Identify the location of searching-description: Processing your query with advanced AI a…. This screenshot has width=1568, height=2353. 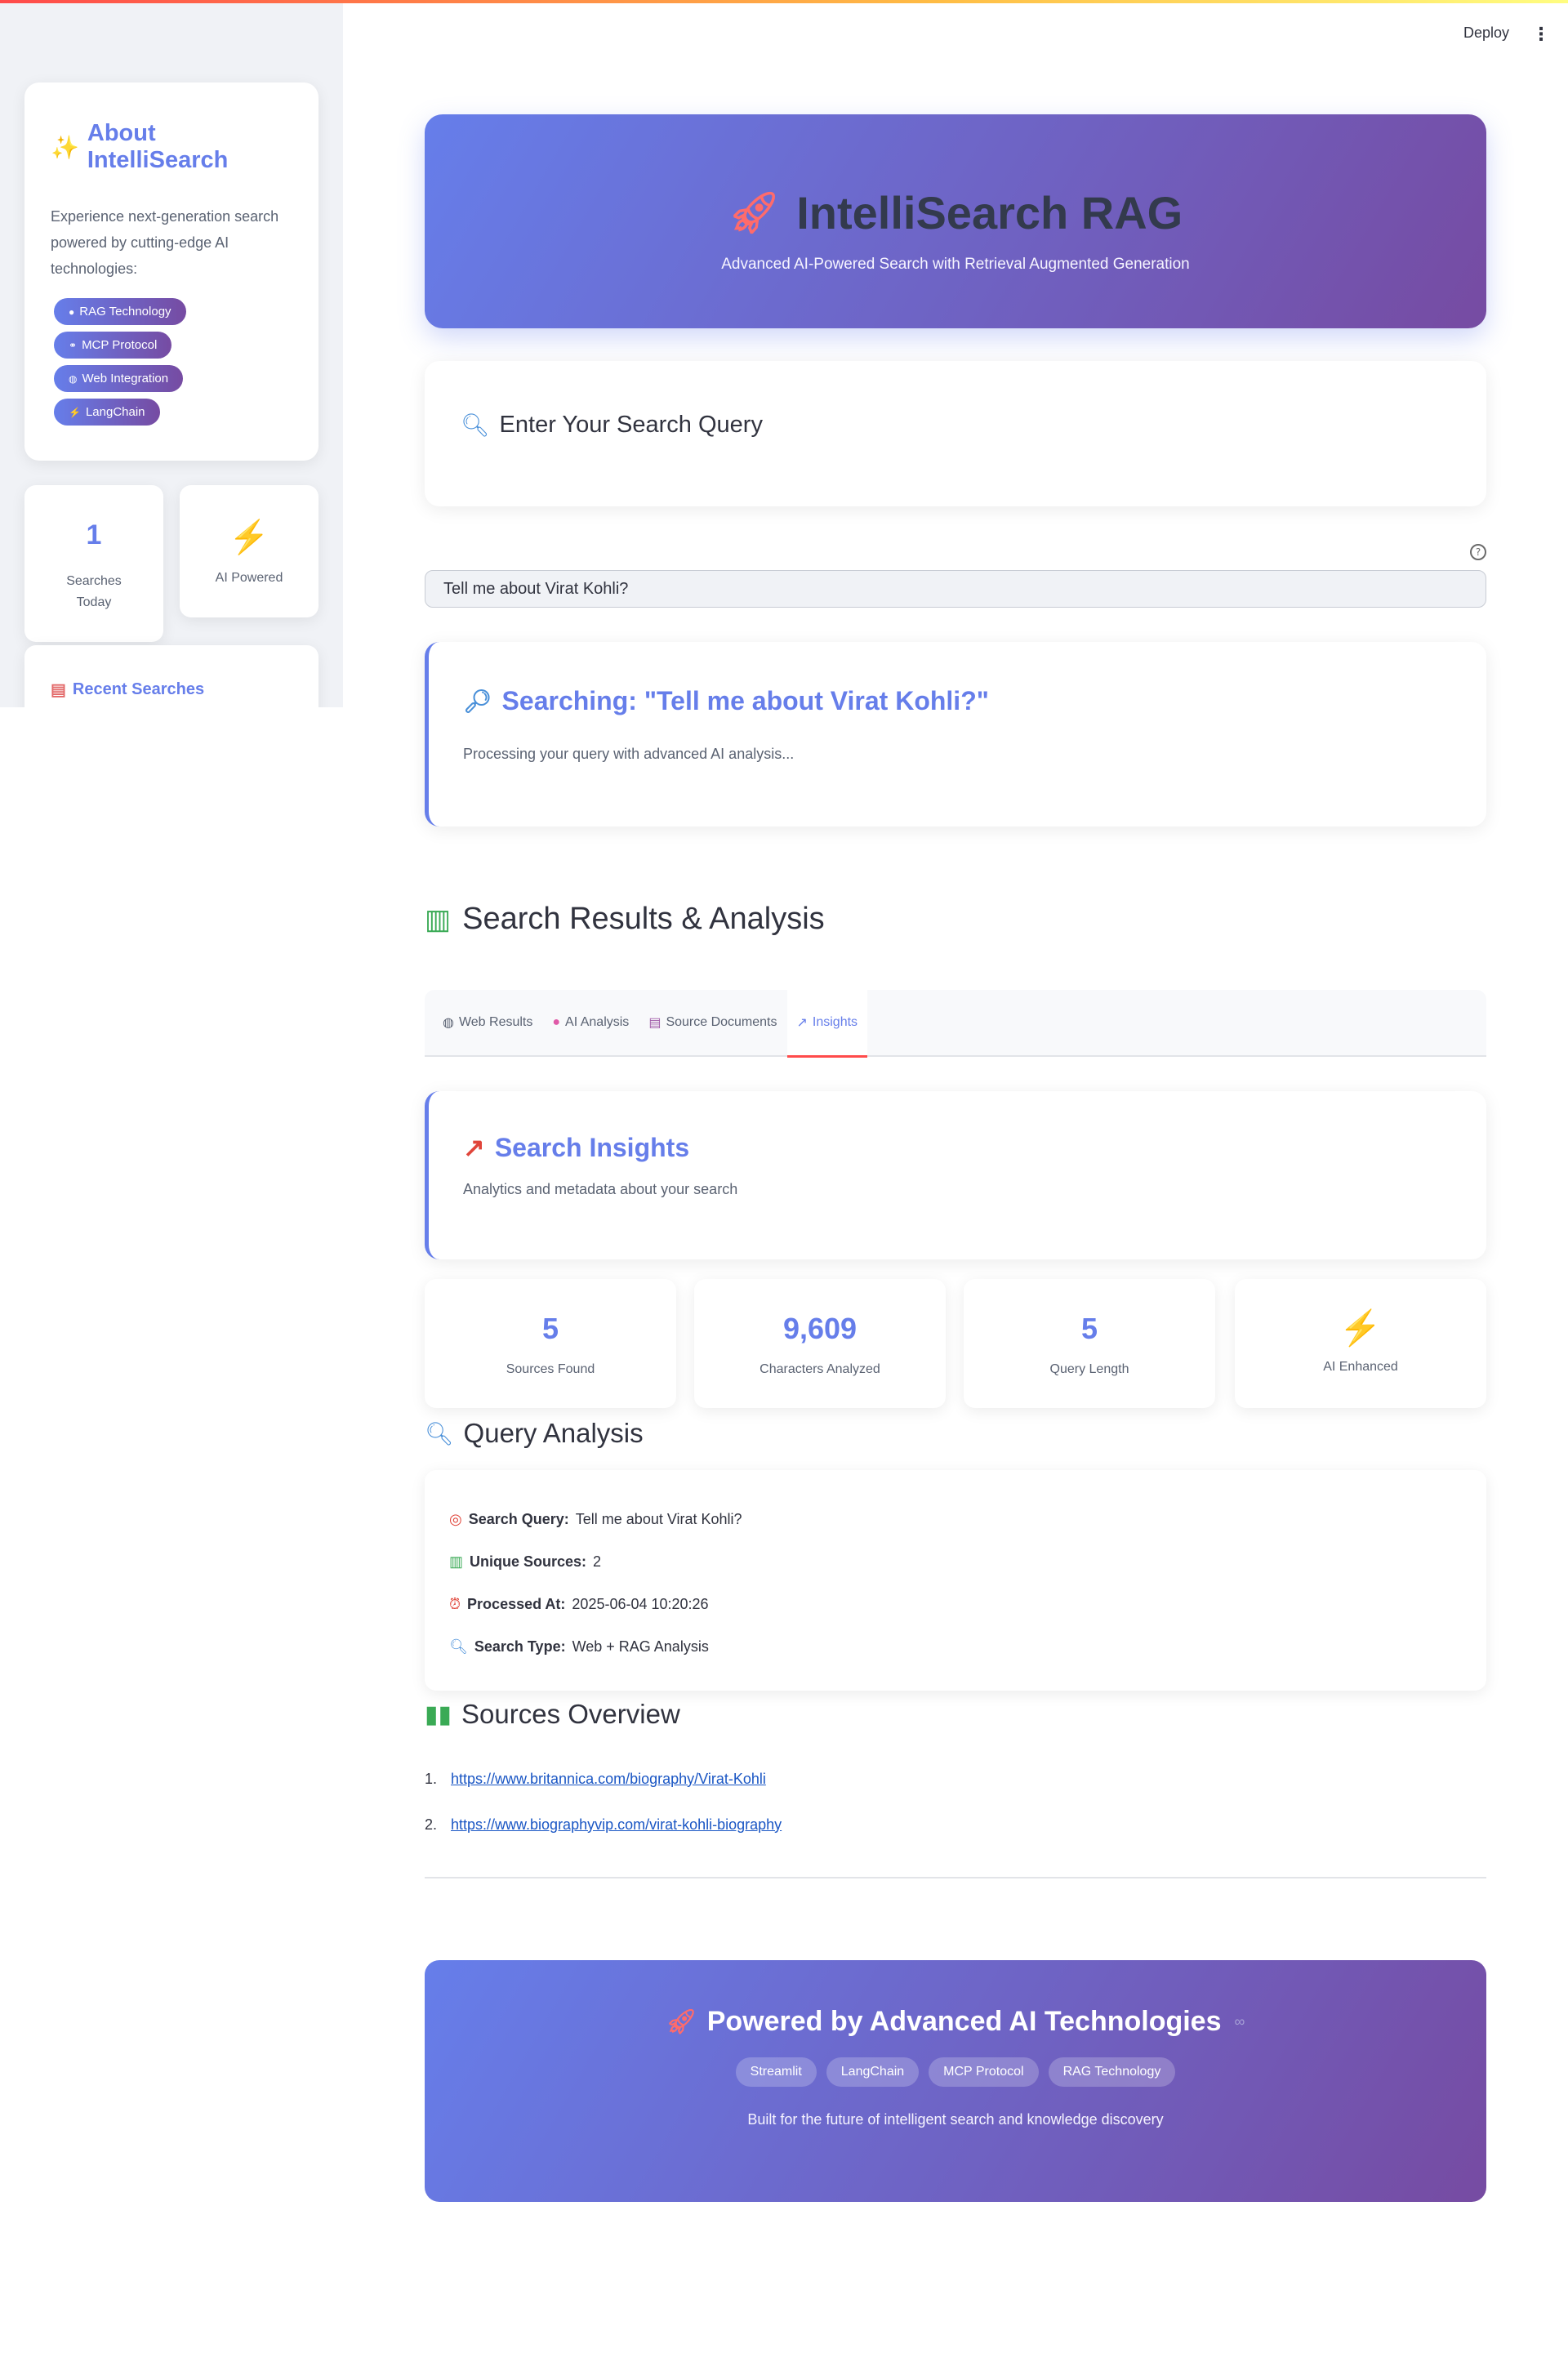
(629, 754).